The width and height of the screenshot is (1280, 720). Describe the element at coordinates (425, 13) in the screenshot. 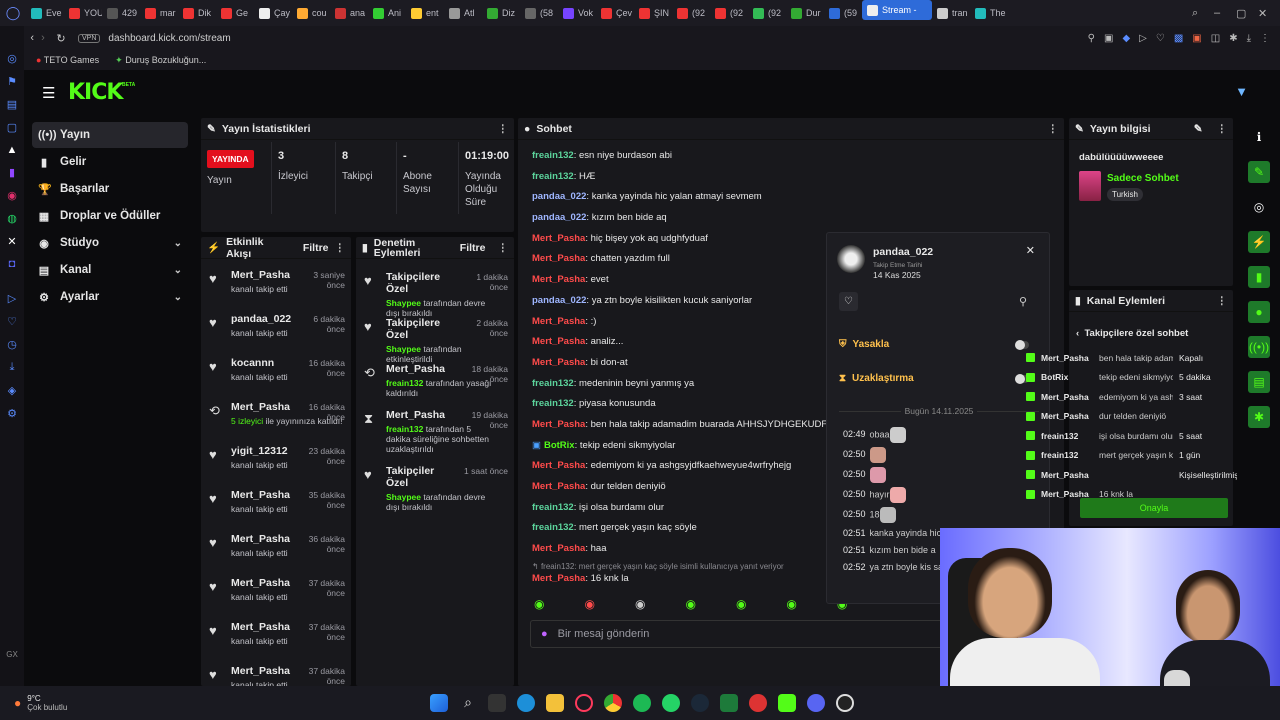

I see `browser-tab: ent` at that location.